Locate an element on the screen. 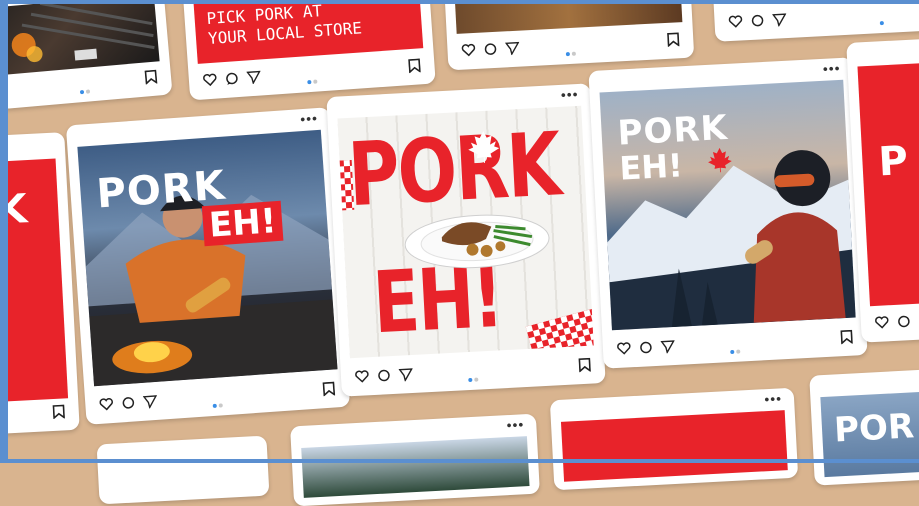 This screenshot has width=919, height=506. post-image-plate: PORK EH! is located at coordinates (465, 232).